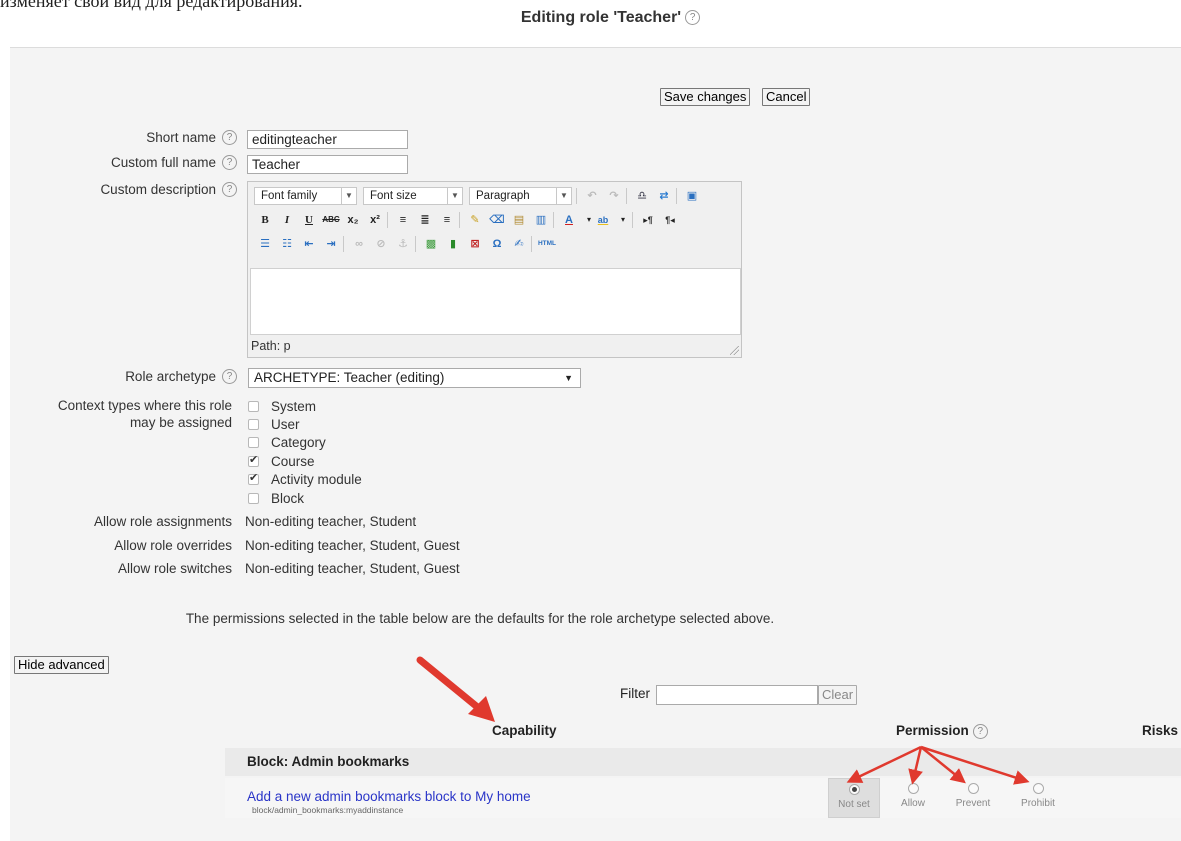 This screenshot has height=841, width=1181. What do you see at coordinates (569, 220) in the screenshot?
I see `text-color-icon: A` at bounding box center [569, 220].